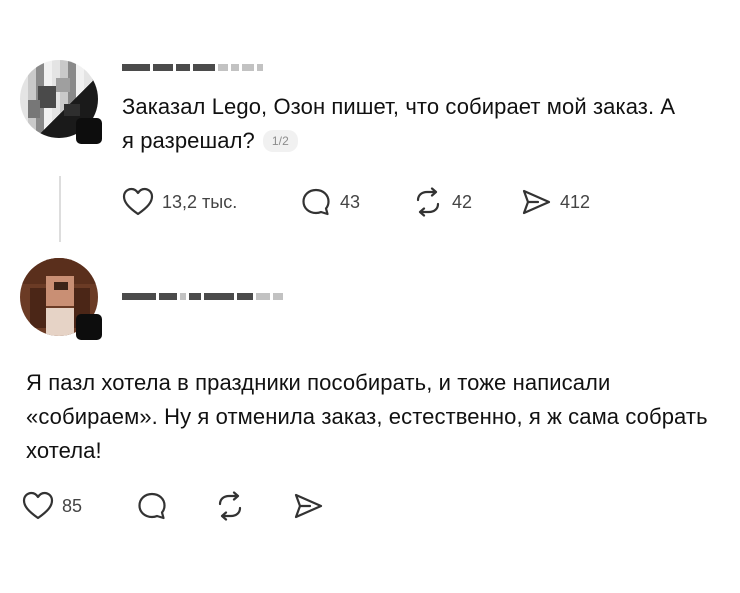  I want to click on like-count: 85, so click(72, 505).